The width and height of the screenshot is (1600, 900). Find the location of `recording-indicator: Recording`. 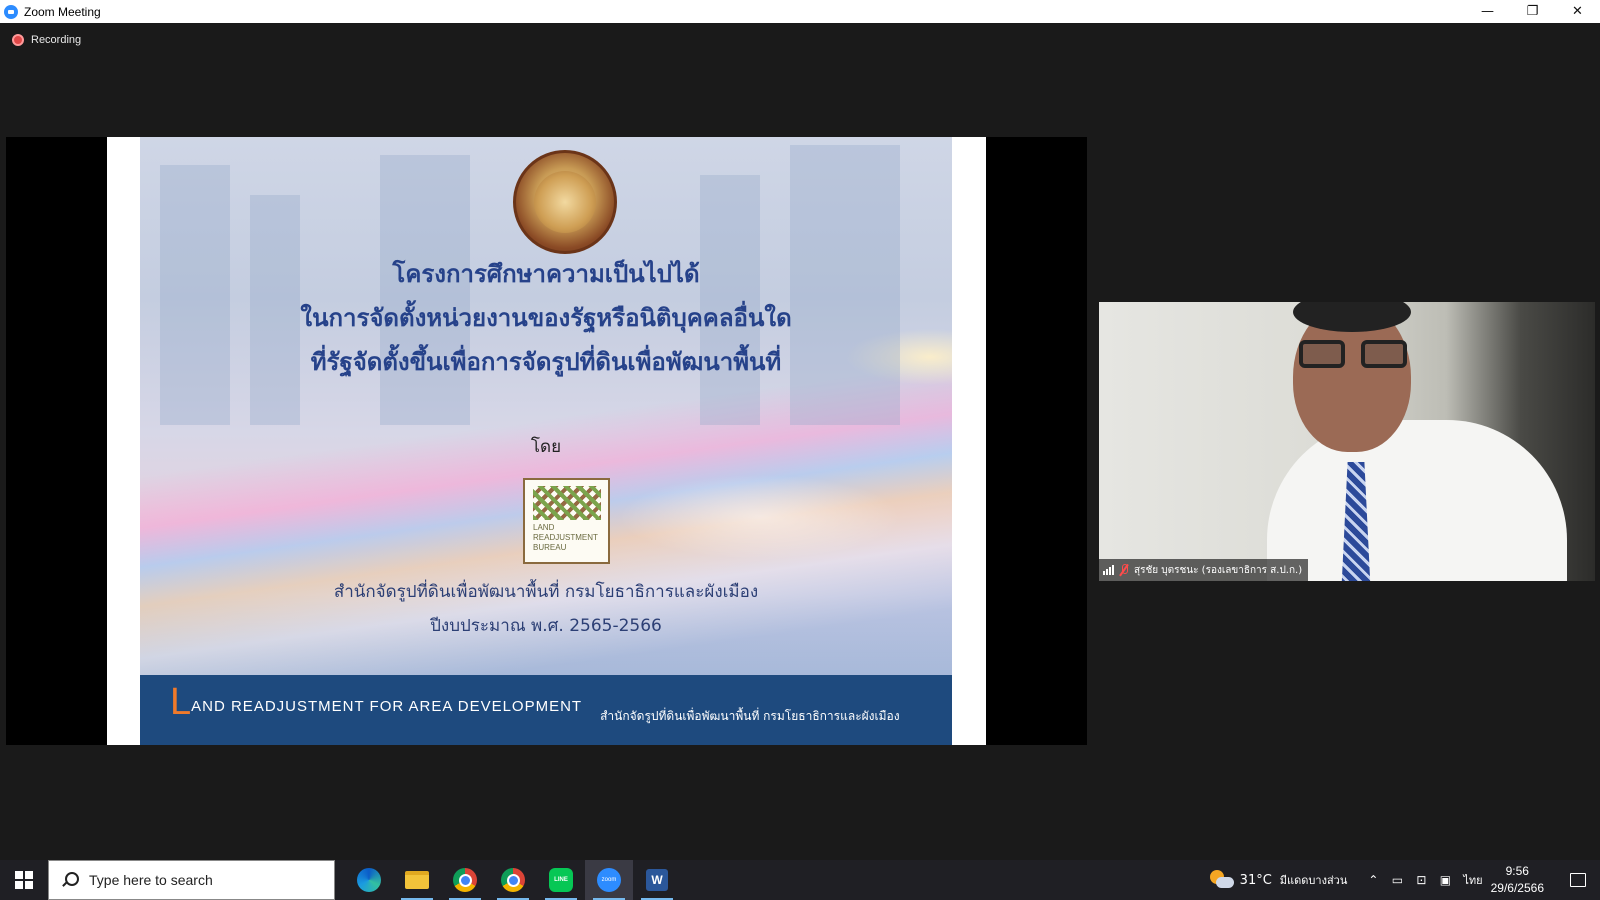

recording-indicator: Recording is located at coordinates (46, 40).